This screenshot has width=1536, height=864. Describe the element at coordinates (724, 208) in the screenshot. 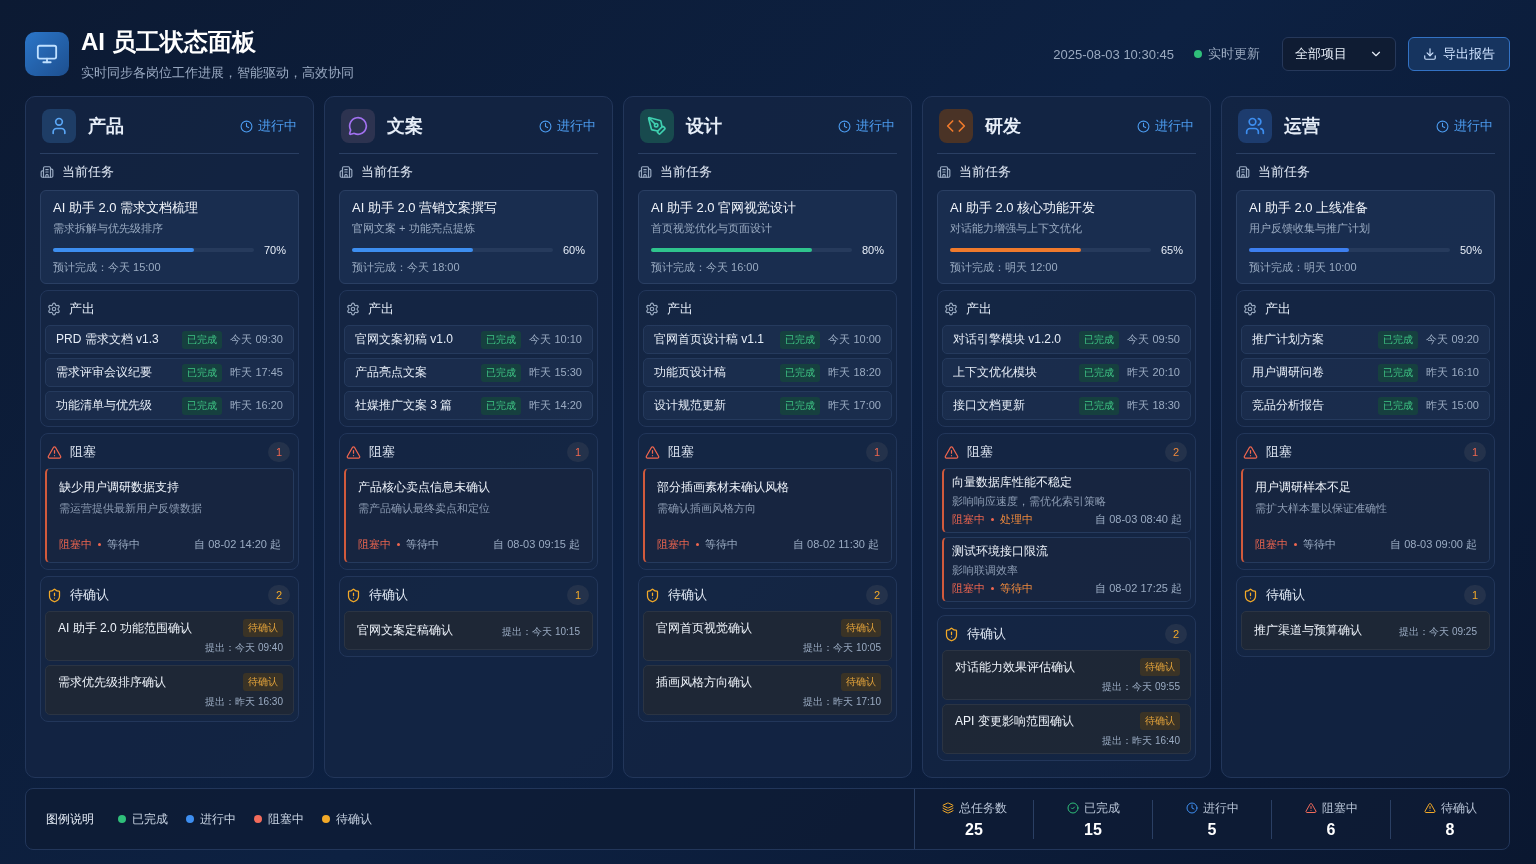

I see `task-title: AI 助手 2.0 官网视觉设计` at that location.